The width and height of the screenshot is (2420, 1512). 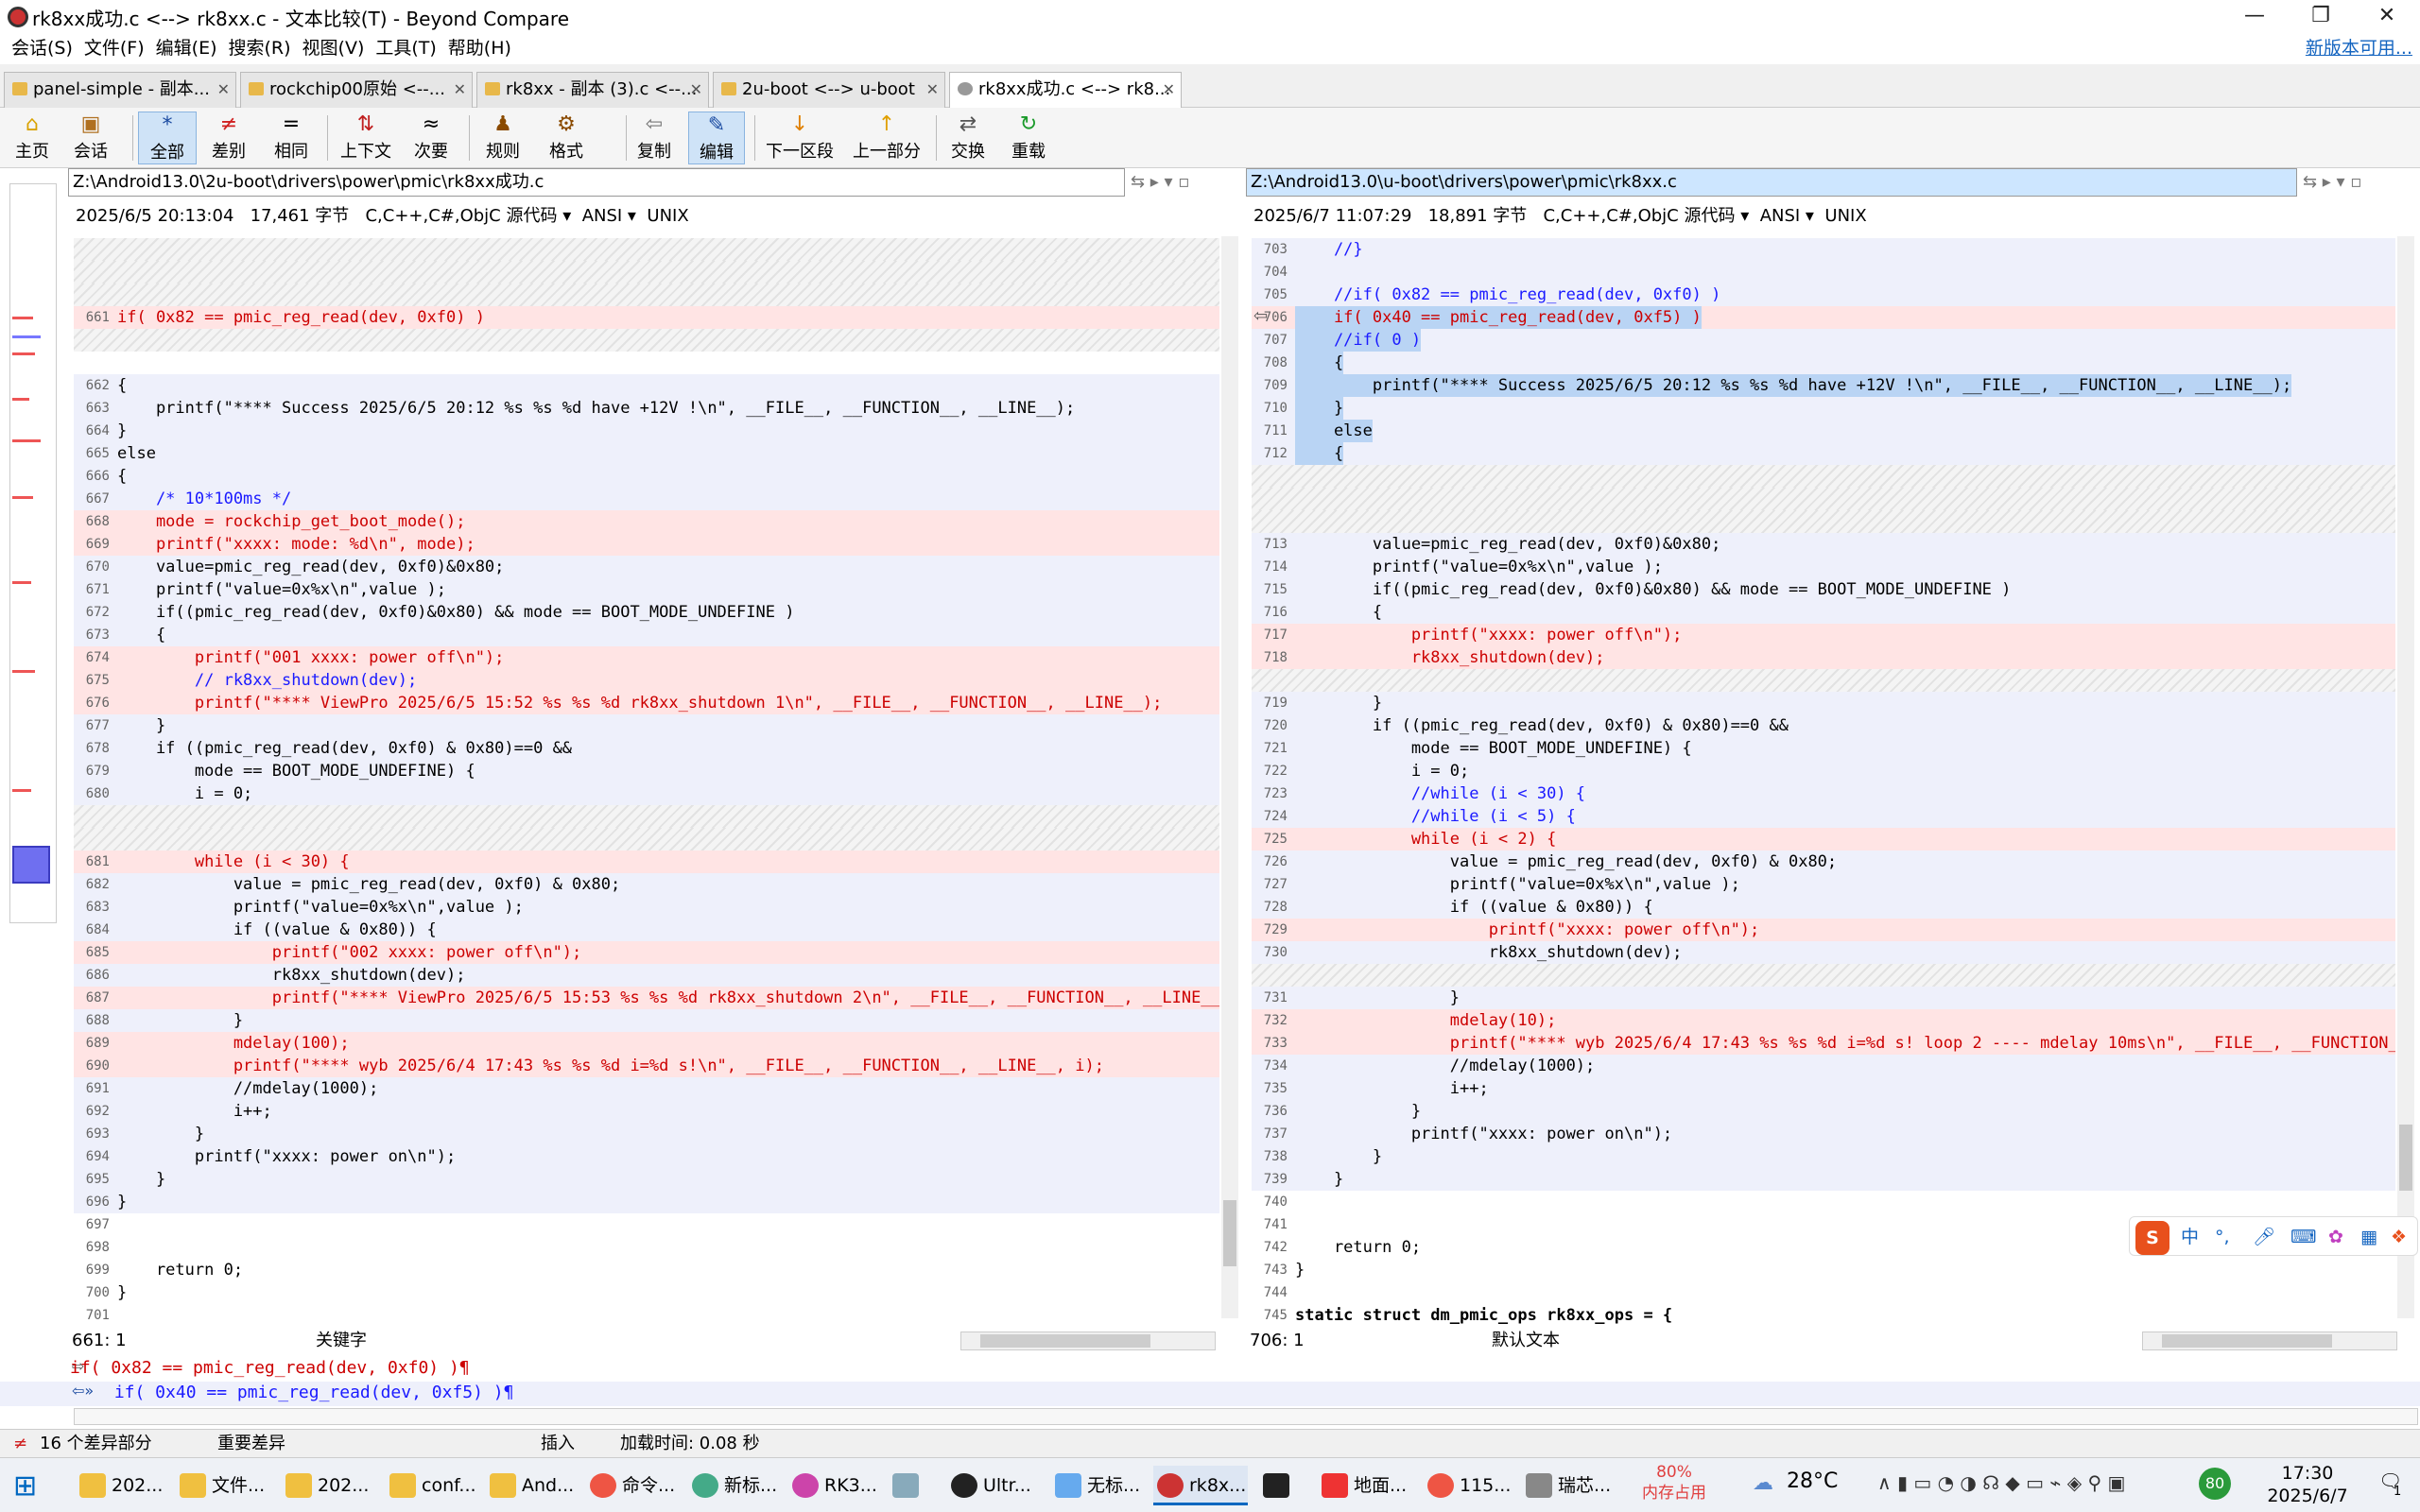 What do you see at coordinates (167, 138) in the screenshot?
I see `show-all-button: * 全部` at bounding box center [167, 138].